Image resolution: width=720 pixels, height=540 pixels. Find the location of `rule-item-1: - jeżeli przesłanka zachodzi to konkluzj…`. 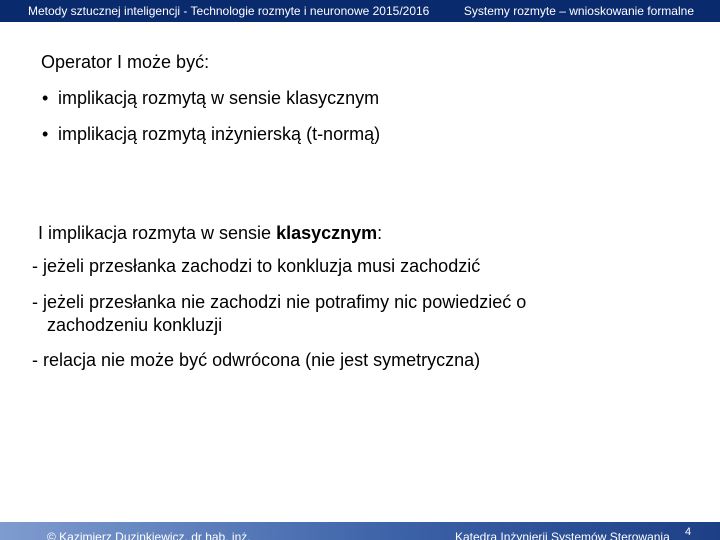

rule-item-1: - jeżeli przesłanka zachodzi to konkluzj… is located at coordinates (256, 266).